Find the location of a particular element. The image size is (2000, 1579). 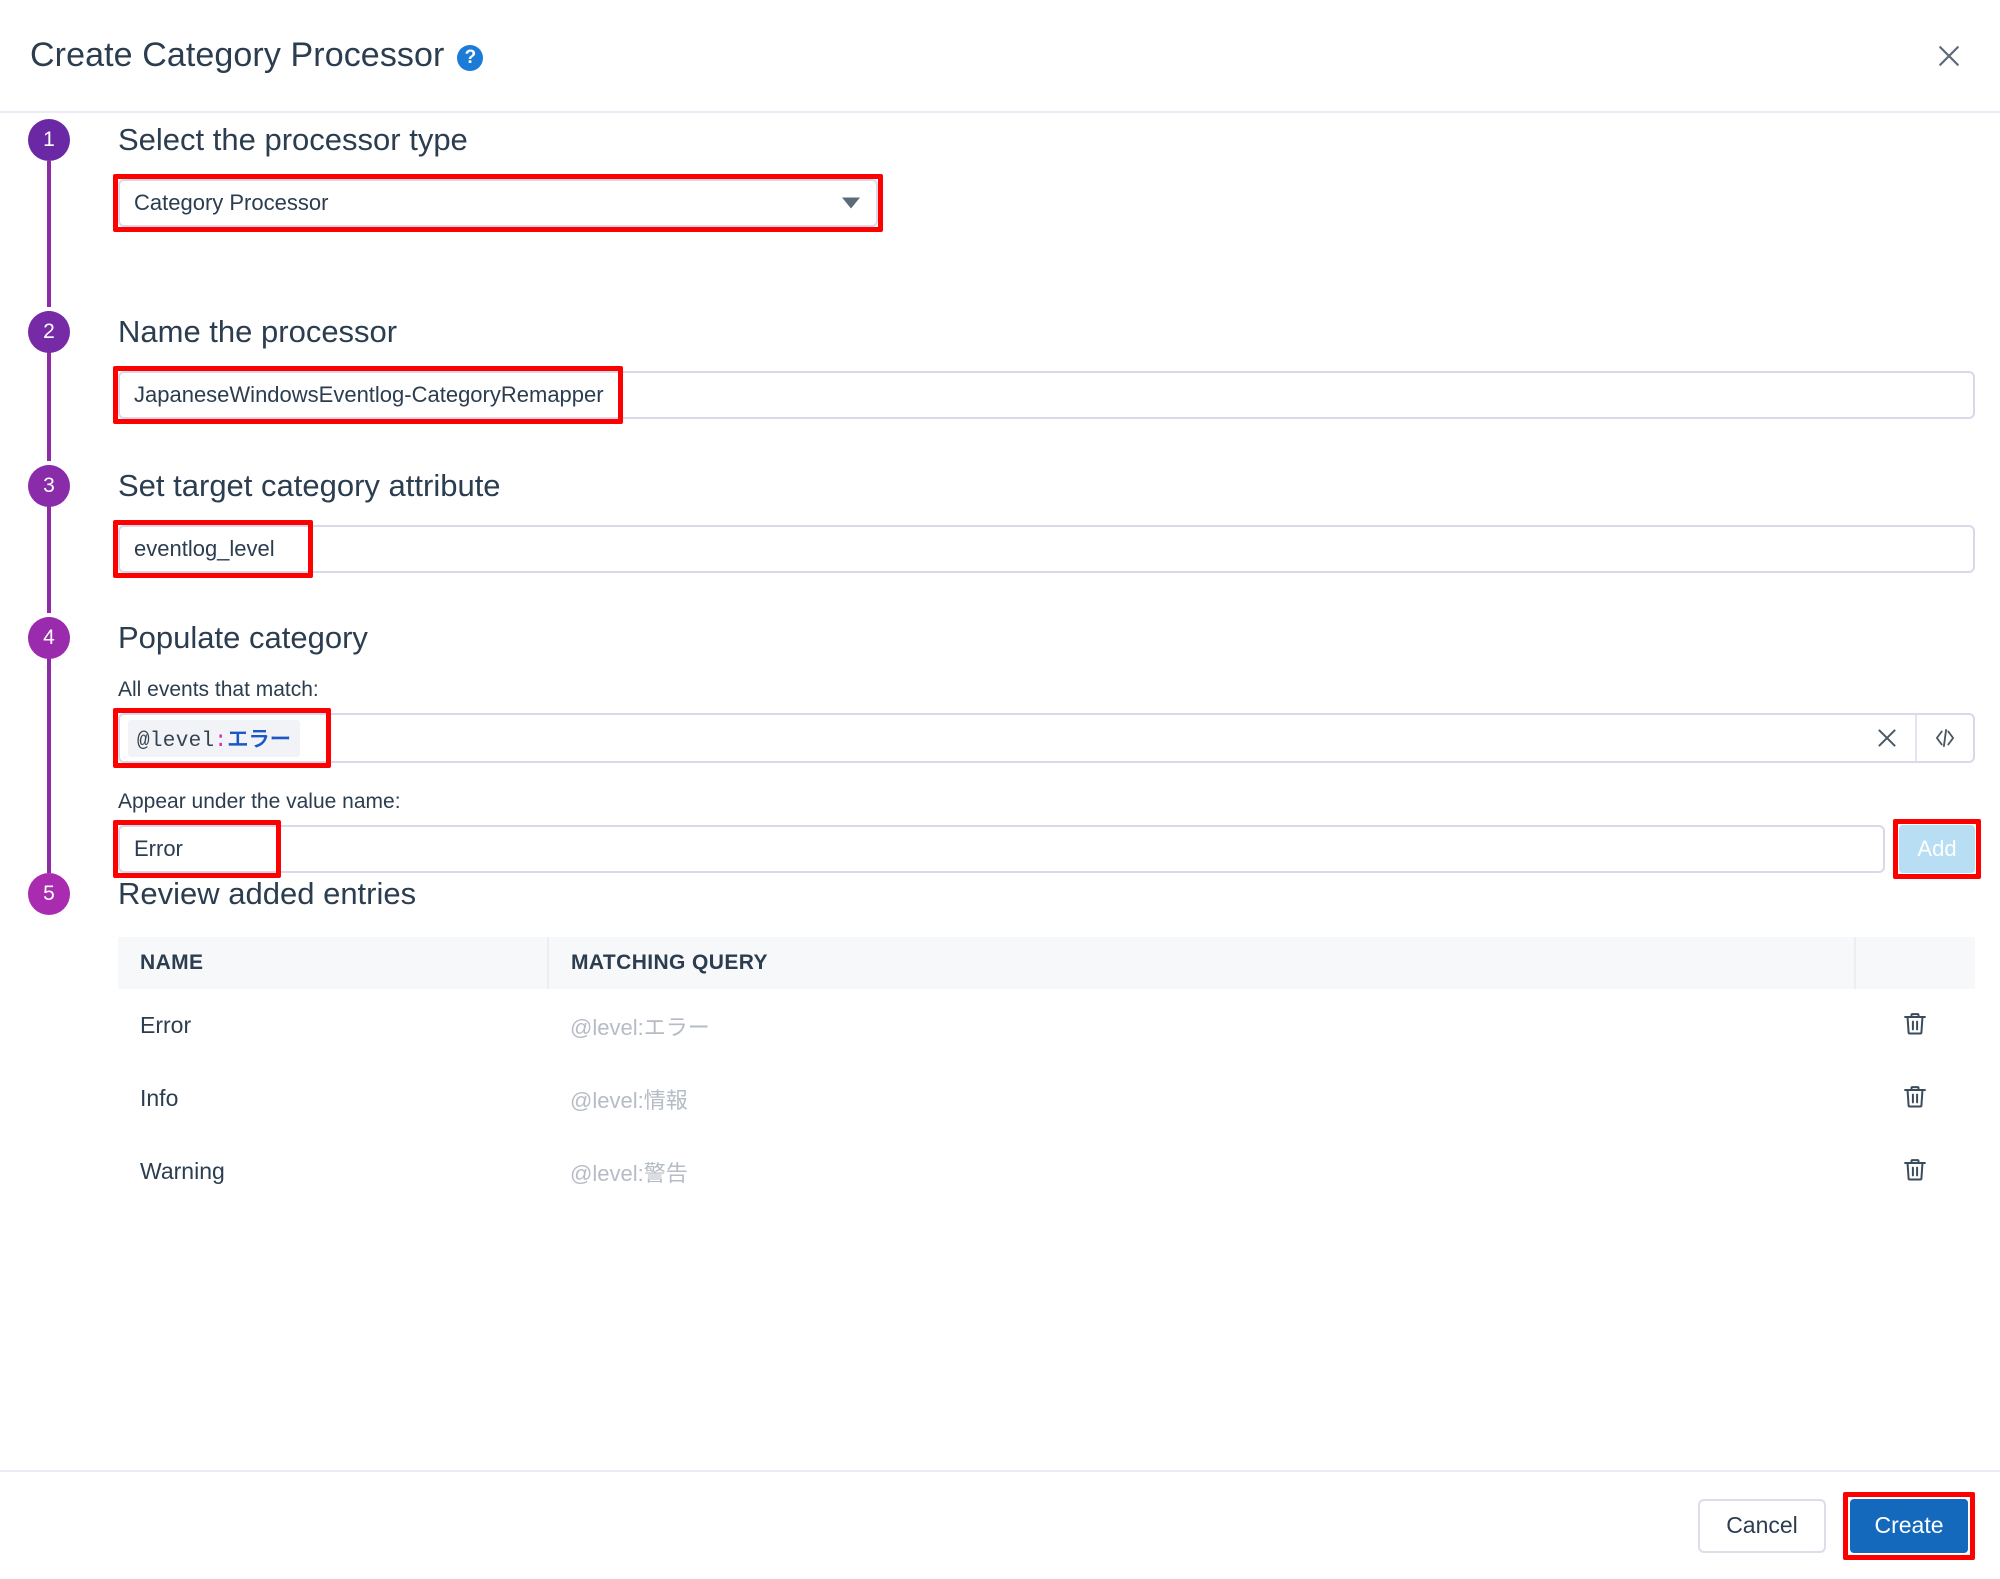

code-brackets-icon is located at coordinates (1944, 738).